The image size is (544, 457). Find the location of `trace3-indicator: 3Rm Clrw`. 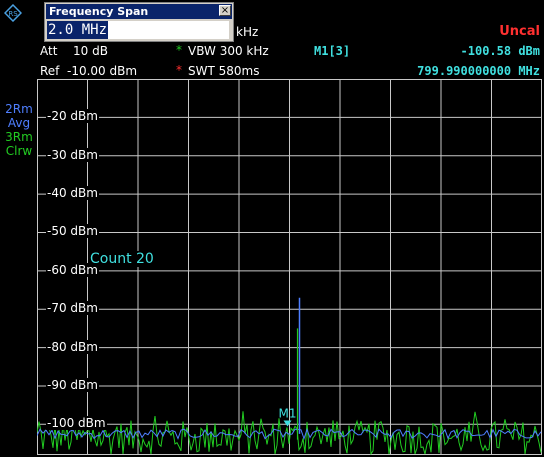

trace3-indicator: 3Rm Clrw is located at coordinates (19, 144).